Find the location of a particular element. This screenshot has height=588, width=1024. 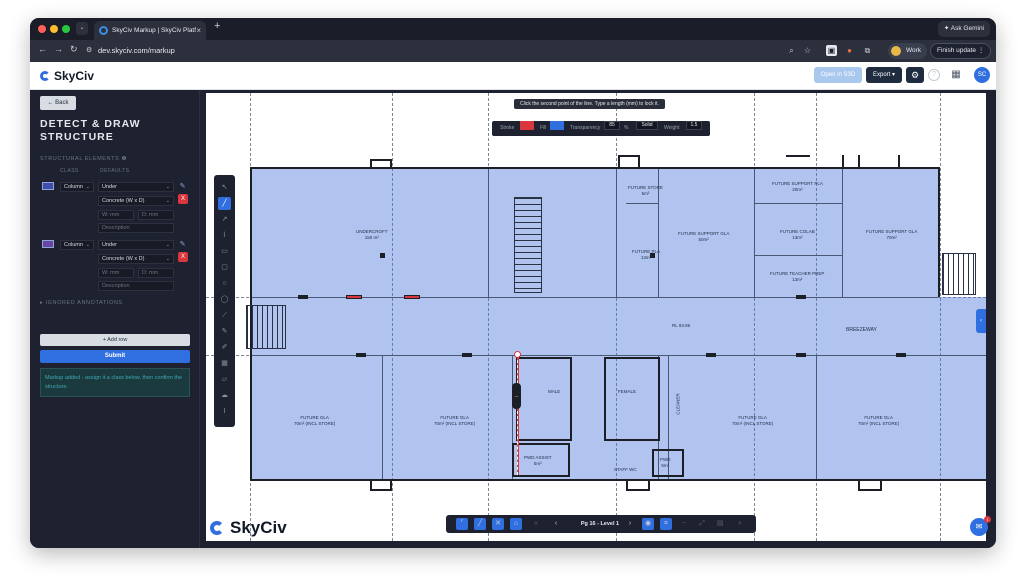

level-marker: RL 93.85 is located at coordinates (681, 325).